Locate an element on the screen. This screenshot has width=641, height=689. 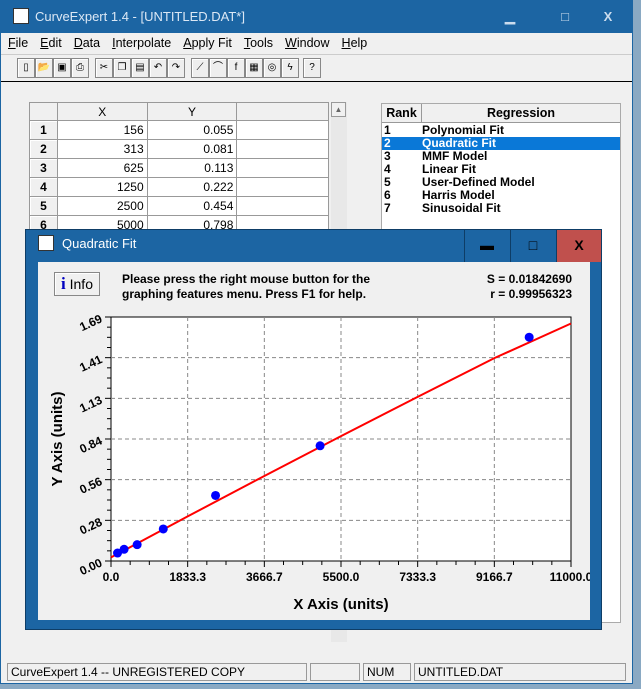
y-cell: 0.055 is located at coordinates (192, 130).